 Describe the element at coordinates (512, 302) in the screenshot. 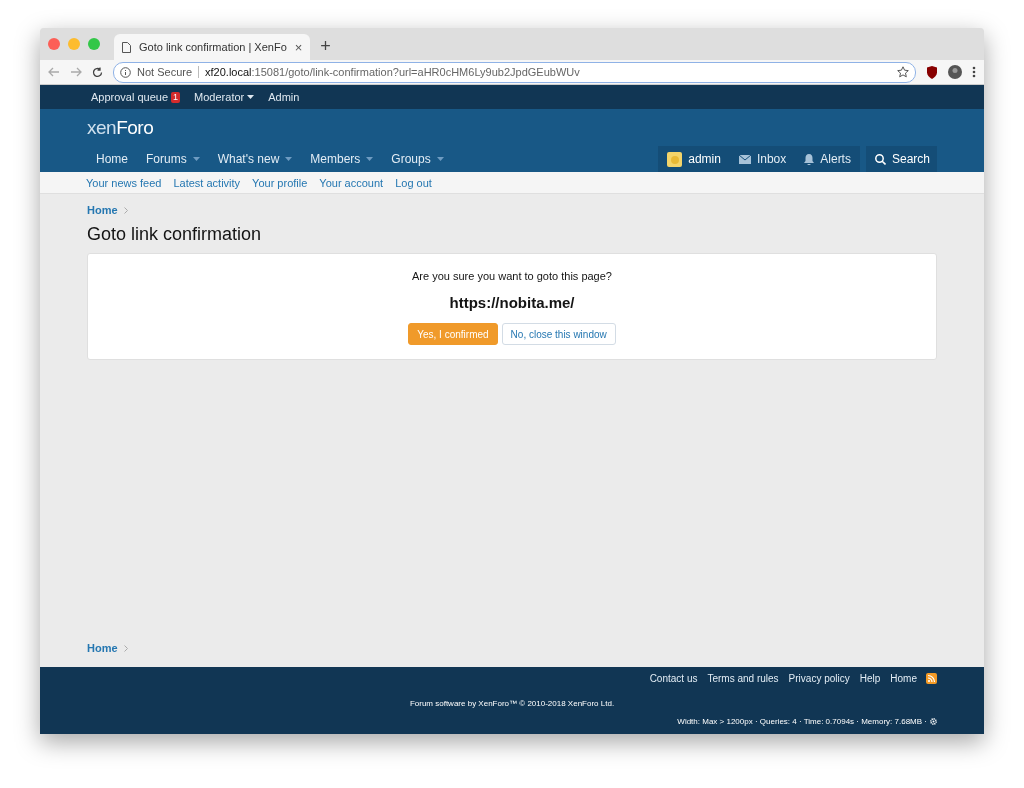

I see `link-url: https://nobita.me/` at that location.